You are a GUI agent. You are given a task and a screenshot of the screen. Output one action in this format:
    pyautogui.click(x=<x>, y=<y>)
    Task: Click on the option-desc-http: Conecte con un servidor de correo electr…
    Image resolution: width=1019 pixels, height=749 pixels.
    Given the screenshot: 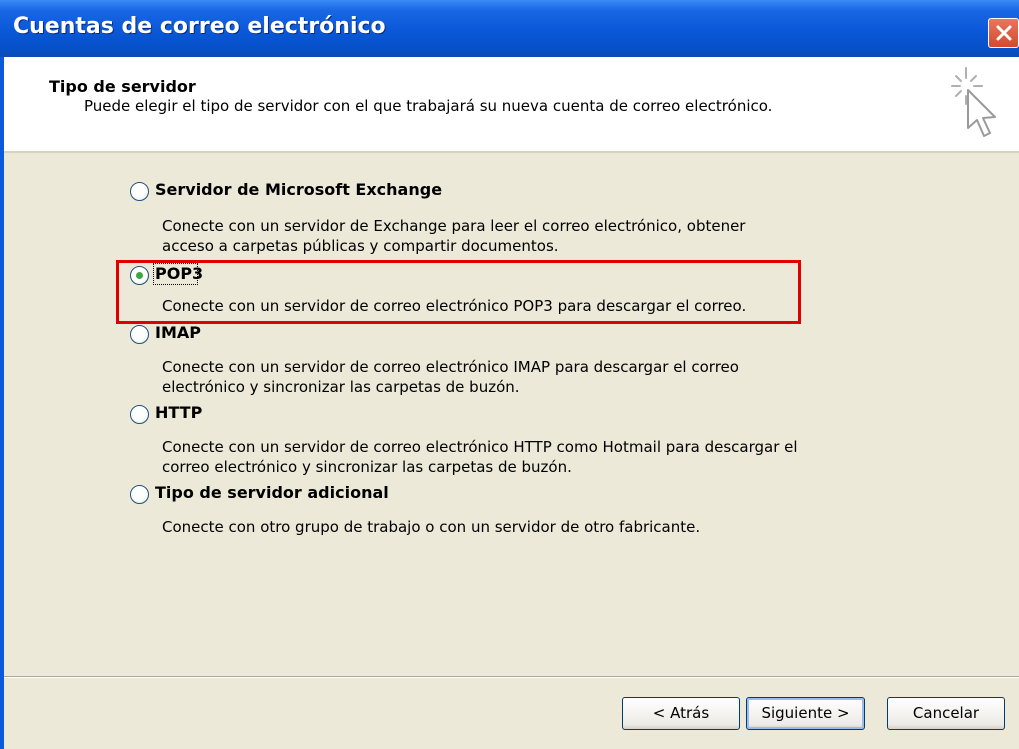 What is the action you would take?
    pyautogui.click(x=480, y=457)
    